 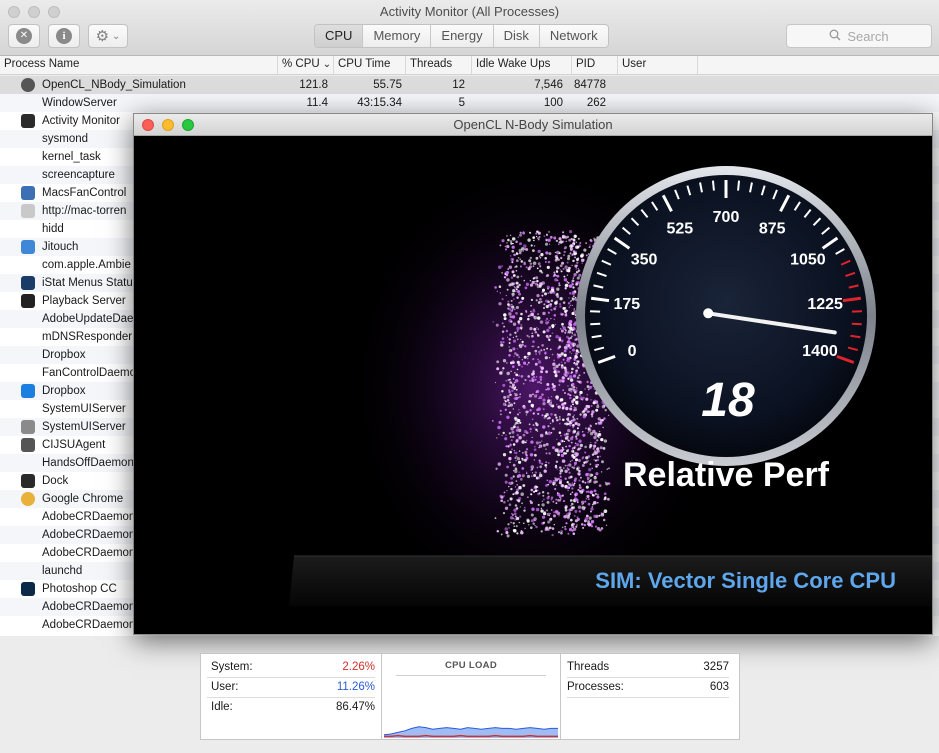 I want to click on search-input: Search, so click(x=859, y=36).